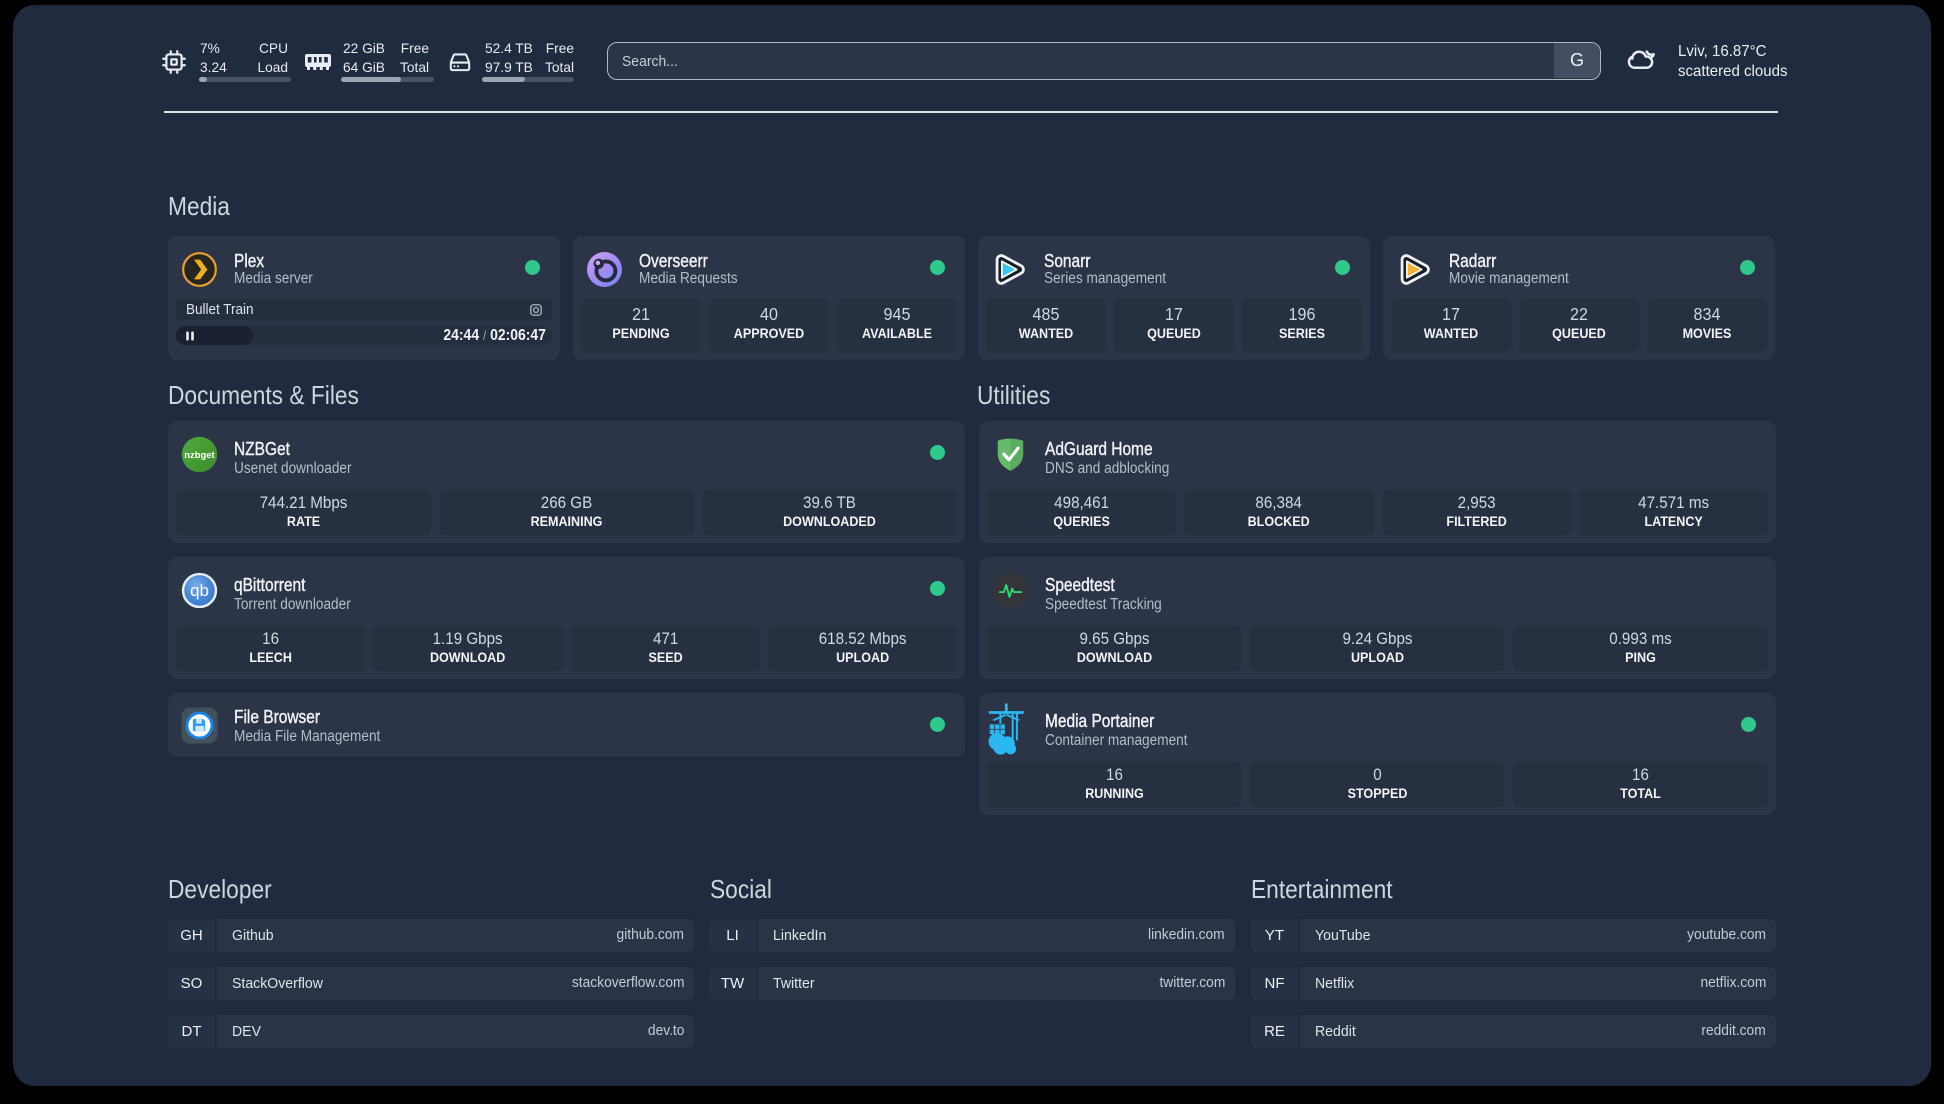 Image resolution: width=1944 pixels, height=1104 pixels. Describe the element at coordinates (199, 455) in the screenshot. I see `svg-text: nzbget` at that location.